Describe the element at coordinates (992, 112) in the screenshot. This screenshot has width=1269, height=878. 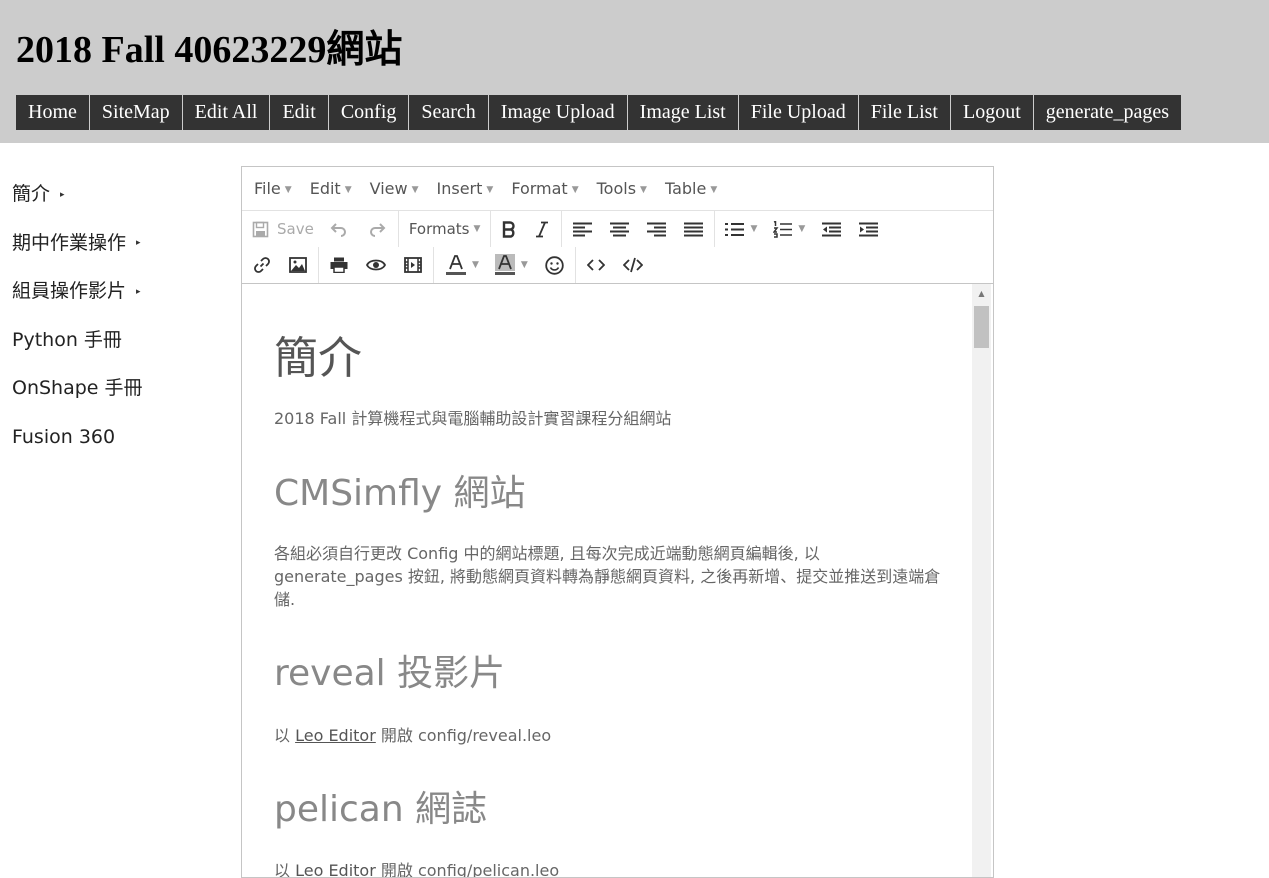
I see `nav-logout: Logout` at that location.